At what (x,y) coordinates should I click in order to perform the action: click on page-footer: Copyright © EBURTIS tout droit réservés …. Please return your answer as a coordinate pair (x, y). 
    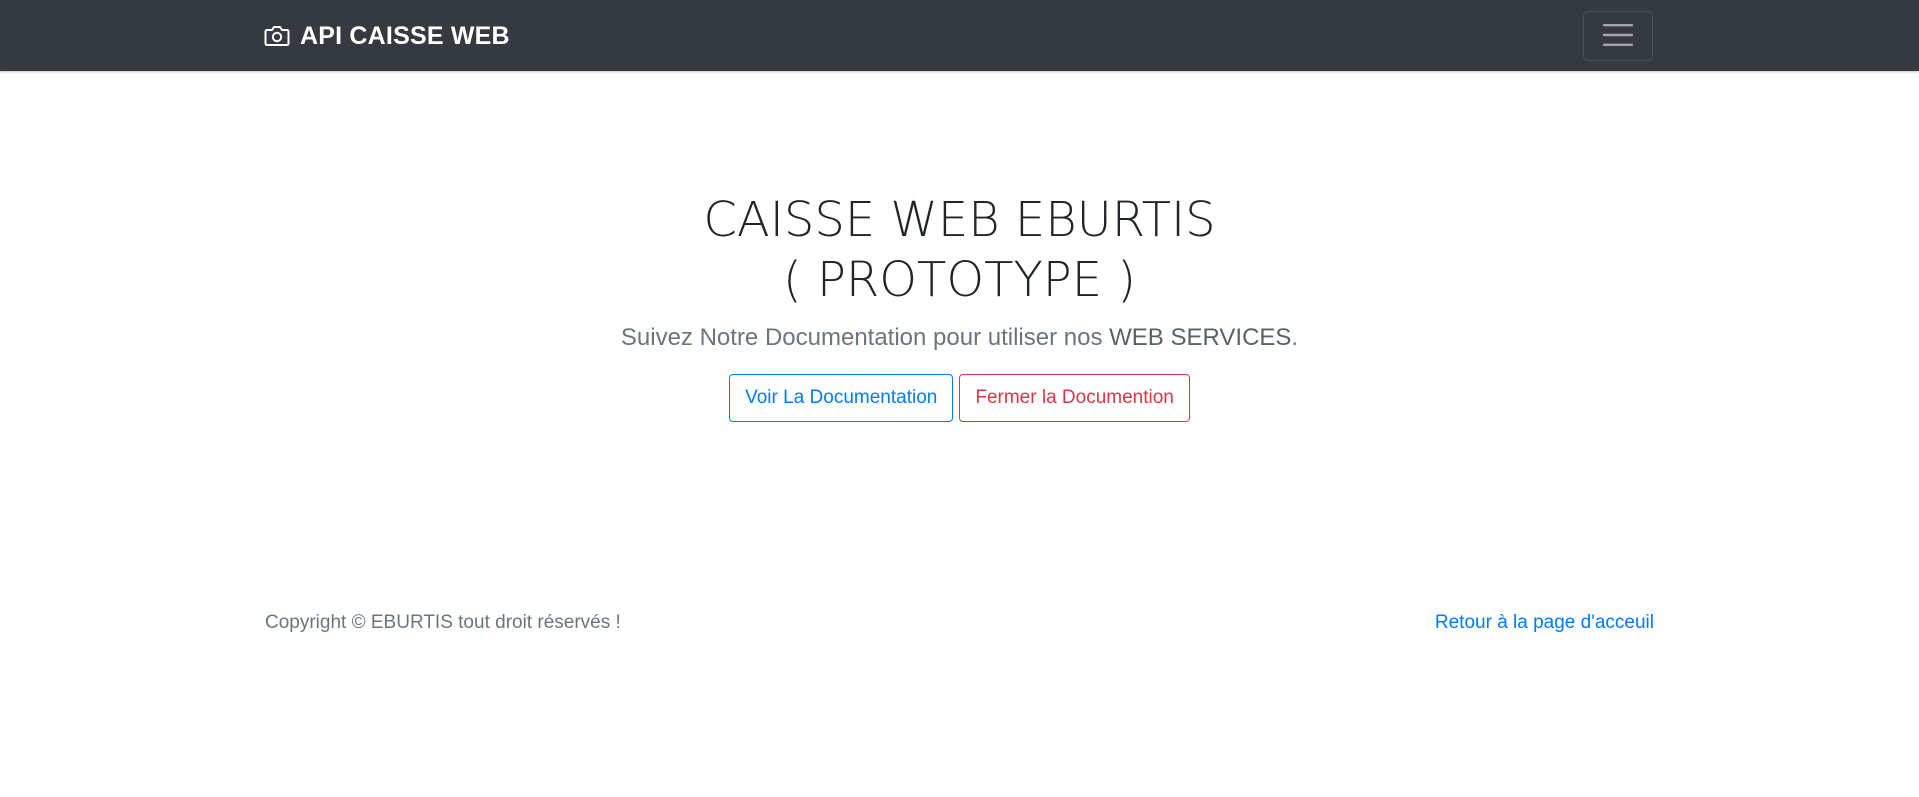
    Looking at the image, I should click on (959, 623).